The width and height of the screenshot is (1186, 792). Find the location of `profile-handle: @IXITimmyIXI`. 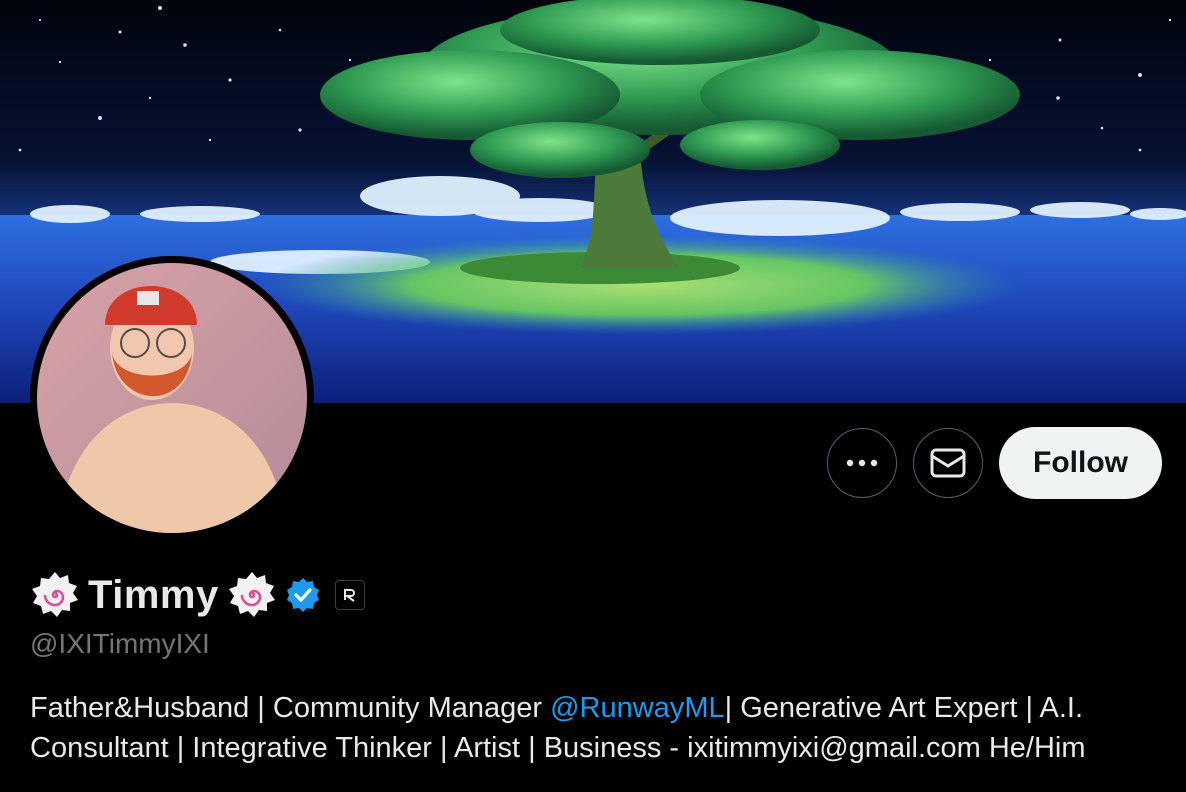

profile-handle: @IXITimmyIXI is located at coordinates (120, 643).